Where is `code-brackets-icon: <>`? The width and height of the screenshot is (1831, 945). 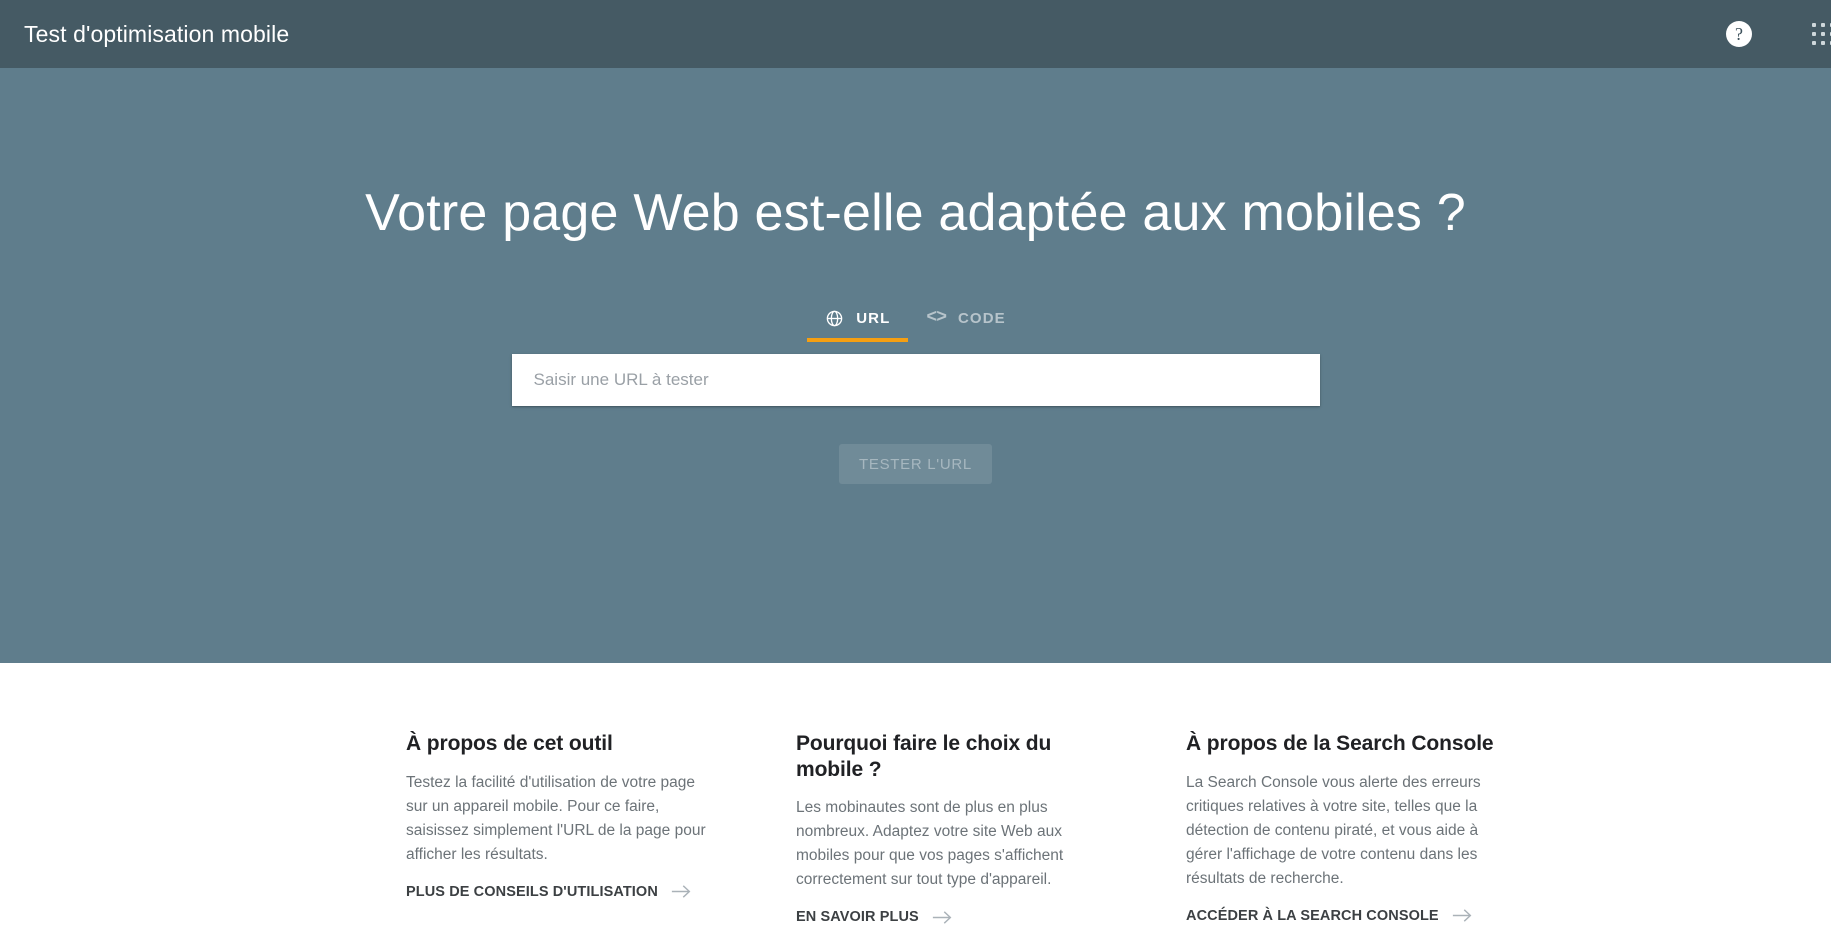
code-brackets-icon: <> is located at coordinates (936, 318).